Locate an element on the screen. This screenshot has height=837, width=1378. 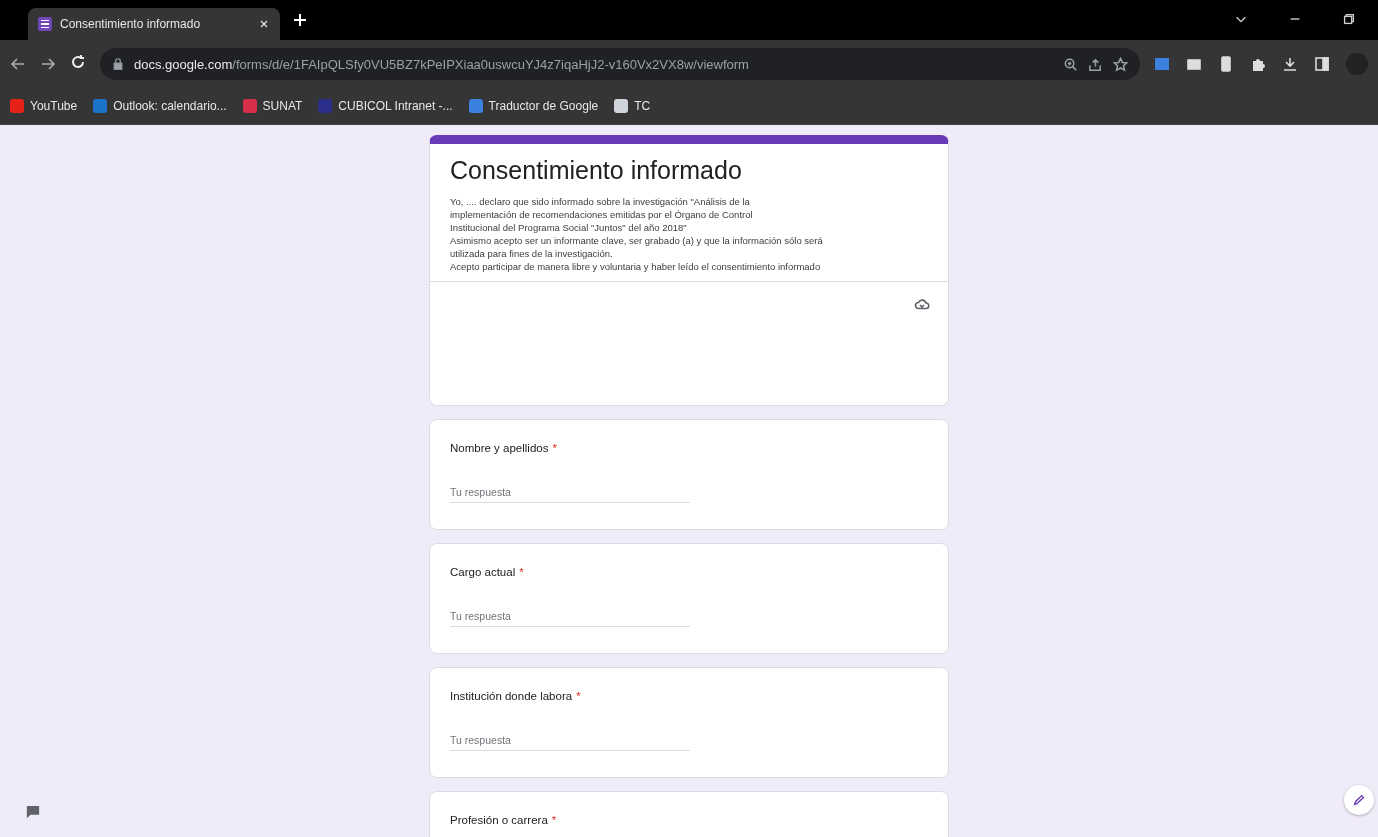
bookmark: Traductor de Google is located at coordinates (533, 106).